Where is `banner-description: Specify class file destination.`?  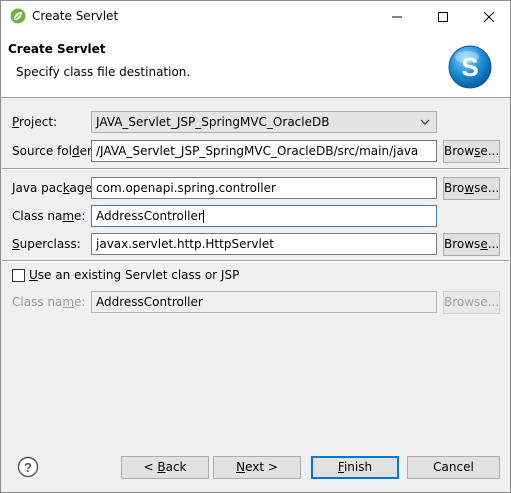
banner-description: Specify class file destination. is located at coordinates (103, 72).